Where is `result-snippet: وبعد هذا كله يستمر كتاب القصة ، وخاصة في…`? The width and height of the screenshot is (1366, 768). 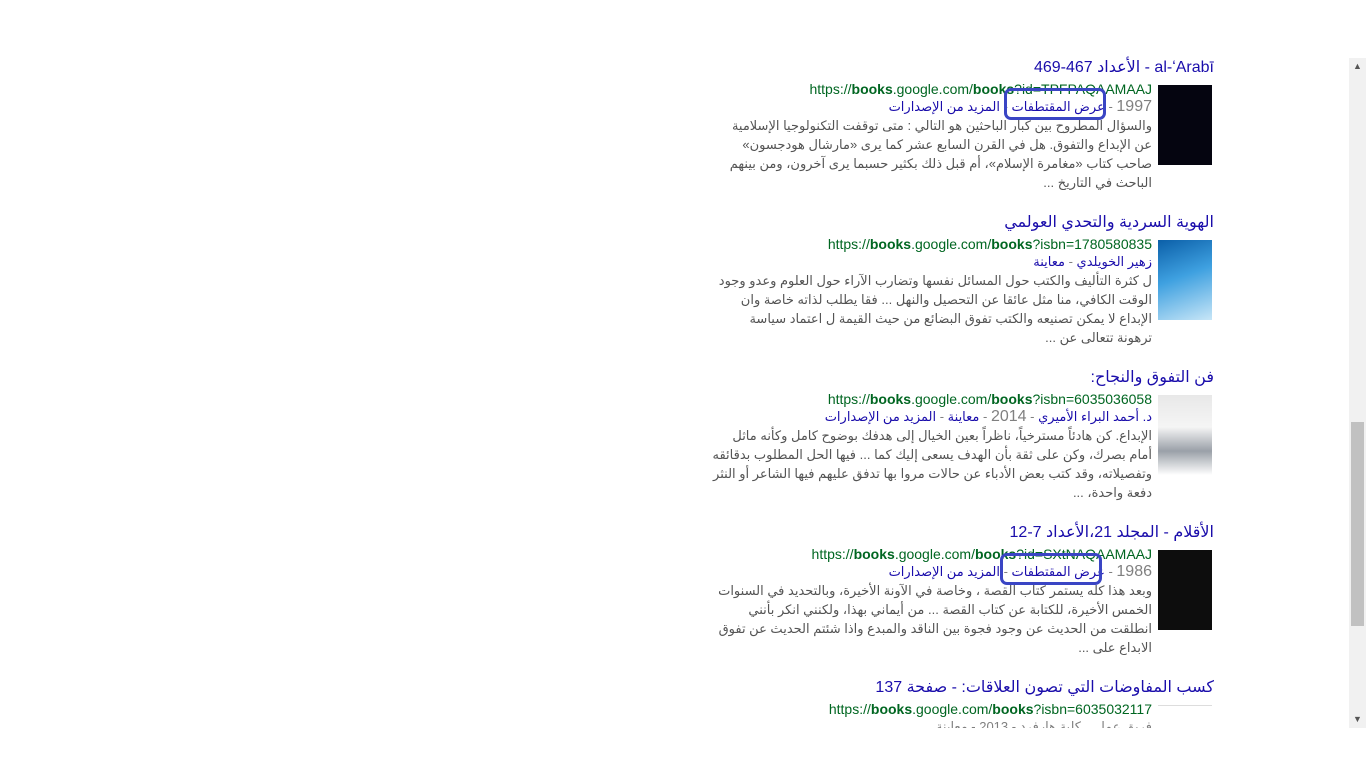
result-snippet: وبعد هذا كله يستمر كتاب القصة ، وخاصة في… is located at coordinates (935, 619).